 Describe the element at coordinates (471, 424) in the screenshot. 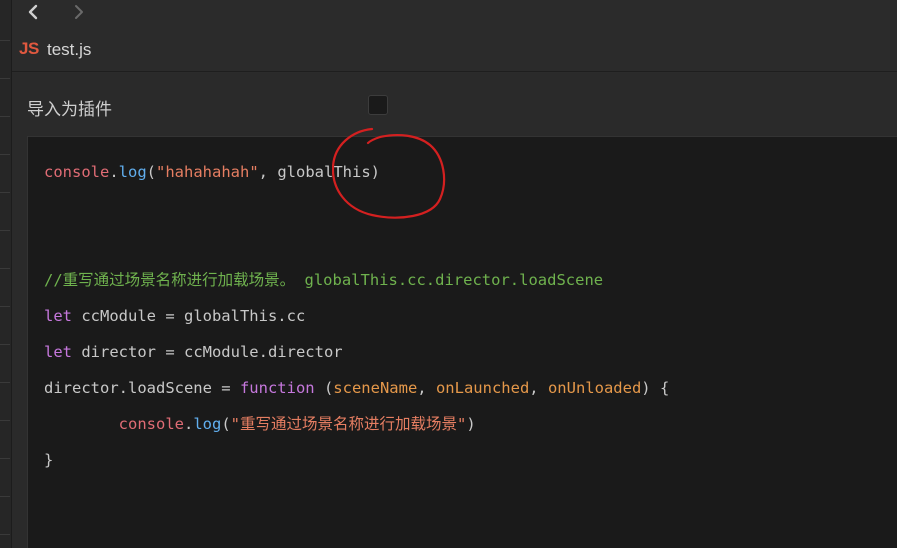

I see `code-token: )` at that location.